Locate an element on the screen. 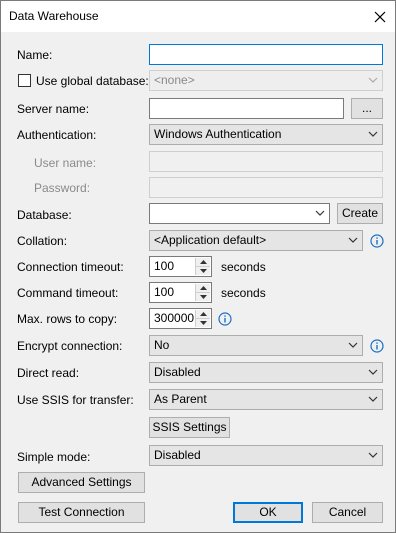  server-name-input is located at coordinates (246, 108).